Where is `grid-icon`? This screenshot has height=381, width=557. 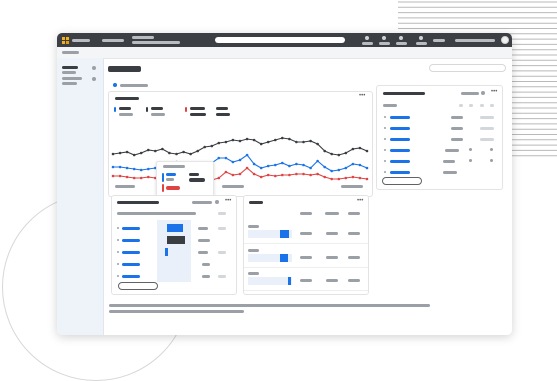
grid-icon is located at coordinates (65, 40).